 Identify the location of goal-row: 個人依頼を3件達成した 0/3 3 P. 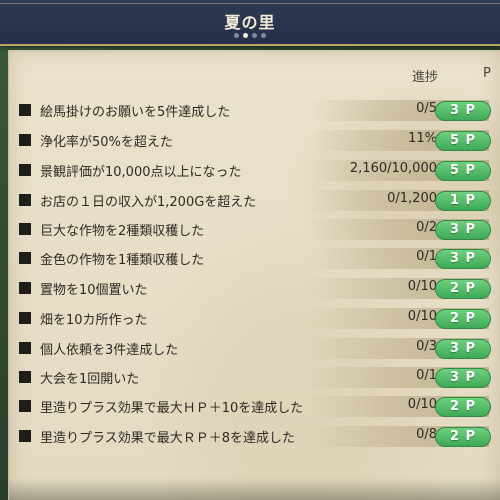
(250, 348).